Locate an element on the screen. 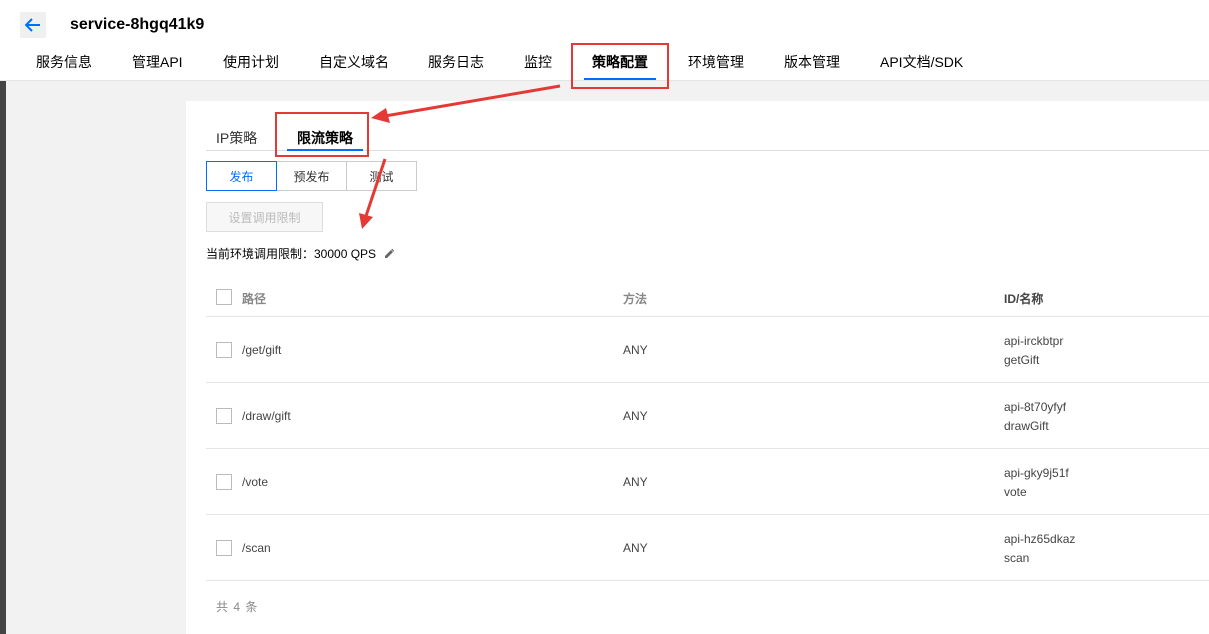  column-header-path: 路径 is located at coordinates (254, 299).